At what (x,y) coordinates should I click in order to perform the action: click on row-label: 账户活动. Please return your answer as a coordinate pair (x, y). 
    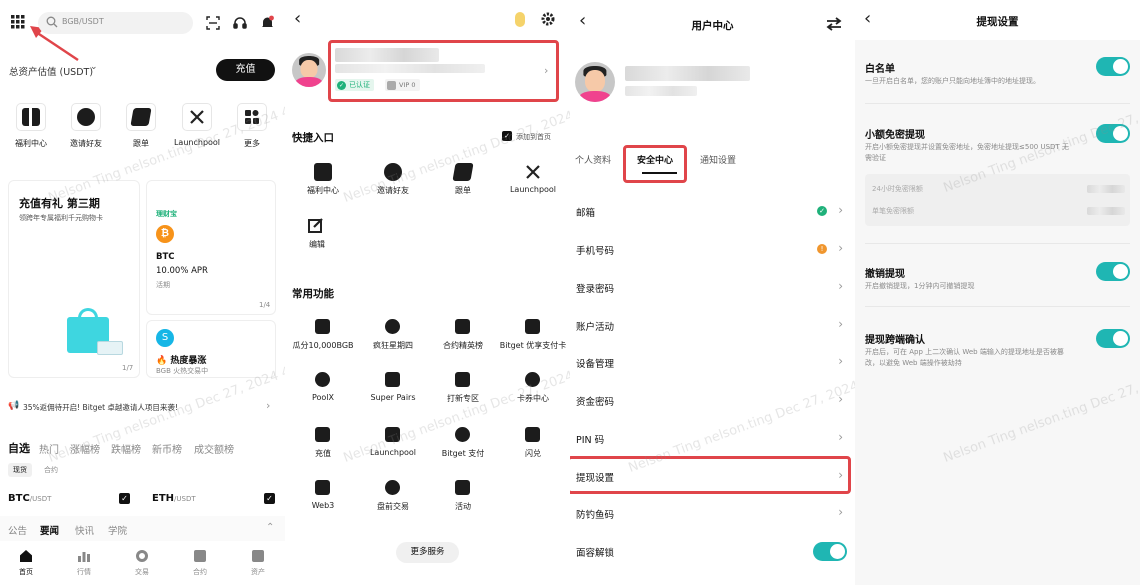
    Looking at the image, I should click on (595, 327).